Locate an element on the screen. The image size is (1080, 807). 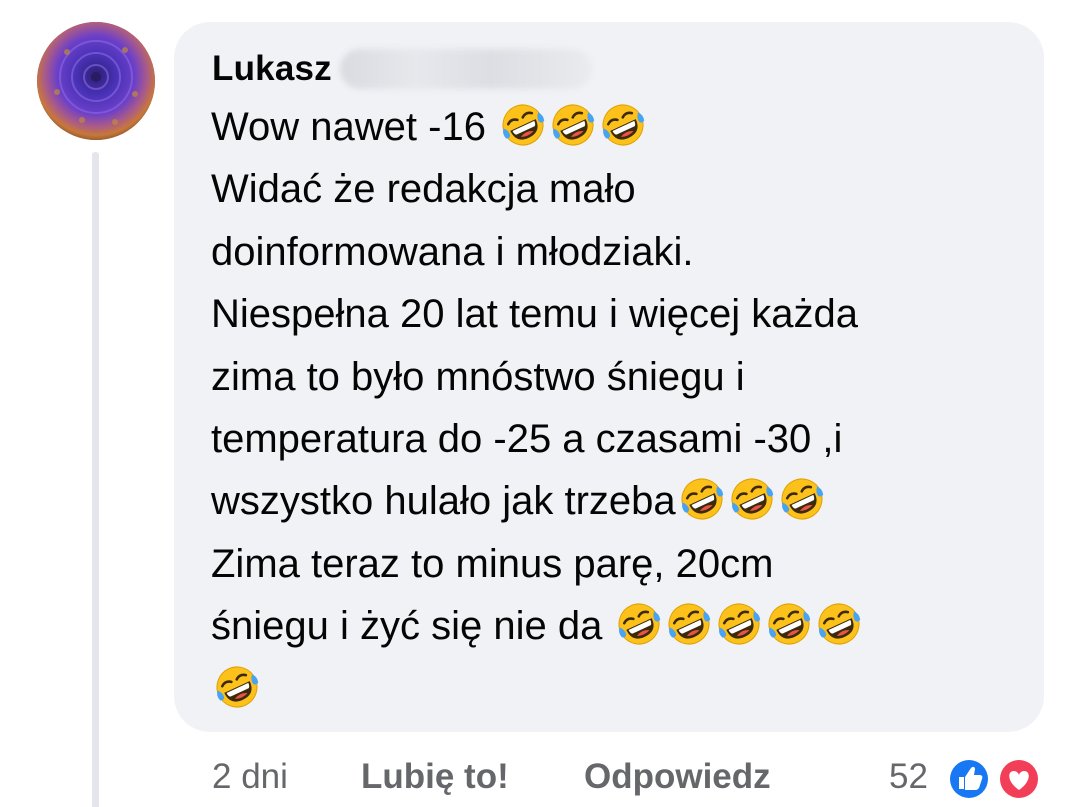
comment-line: śniegu i żyć się nie da is located at coordinates (611, 626).